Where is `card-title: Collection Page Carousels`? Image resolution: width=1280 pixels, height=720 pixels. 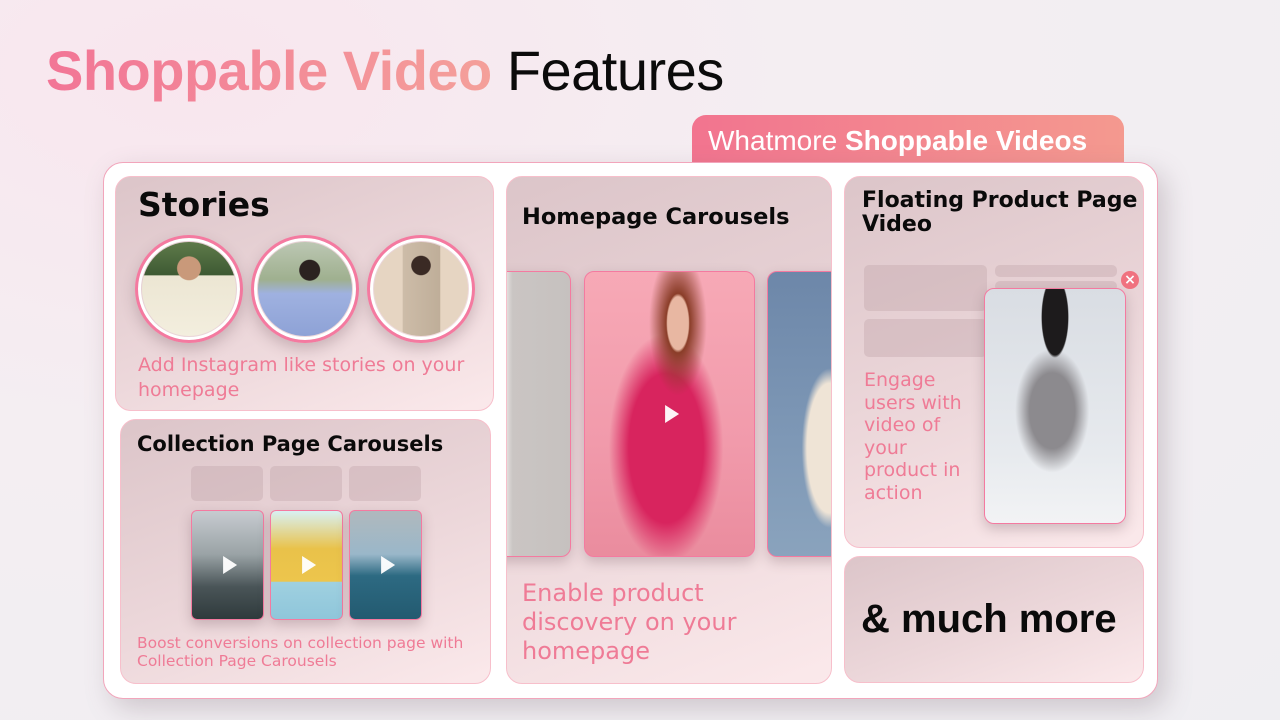 card-title: Collection Page Carousels is located at coordinates (290, 444).